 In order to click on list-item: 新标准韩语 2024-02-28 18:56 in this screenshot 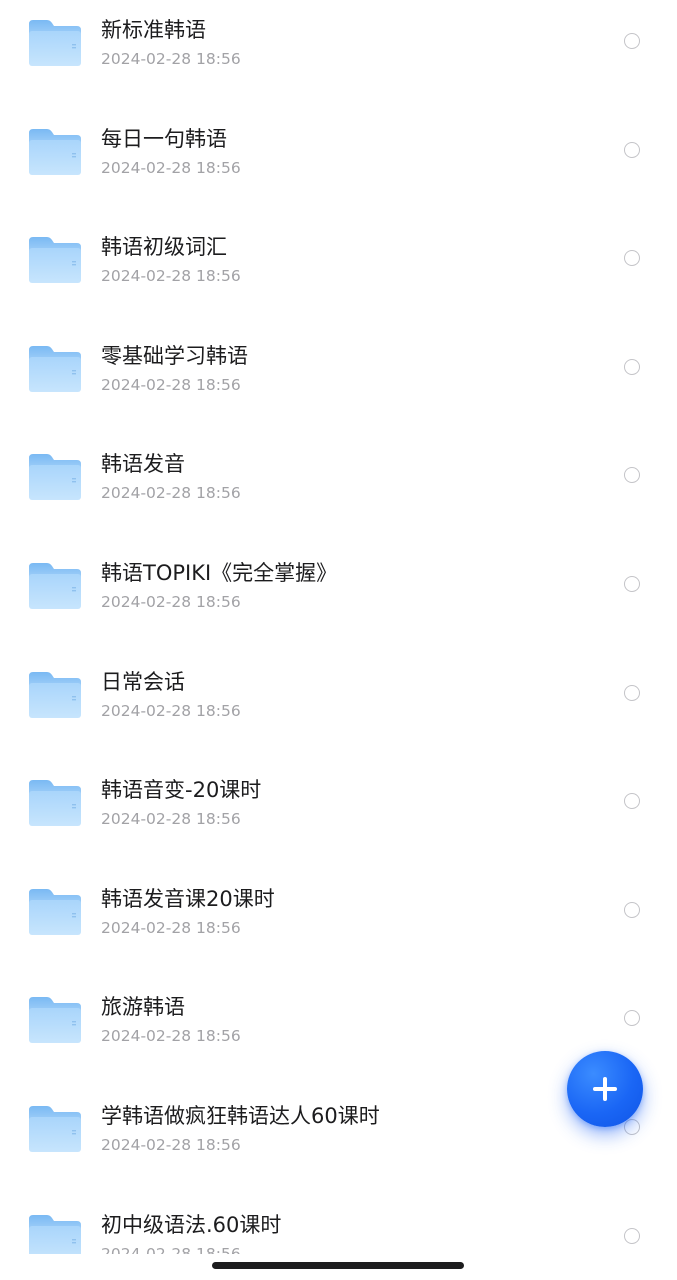, I will do `click(338, 54)`.